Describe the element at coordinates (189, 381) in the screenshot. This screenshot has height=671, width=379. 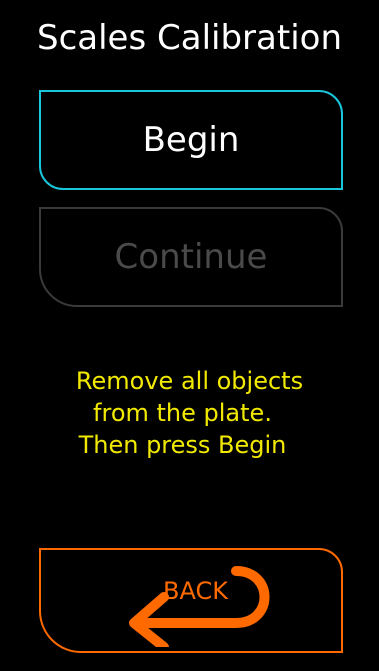
I see `instruction-line-1: Remove all objects` at that location.